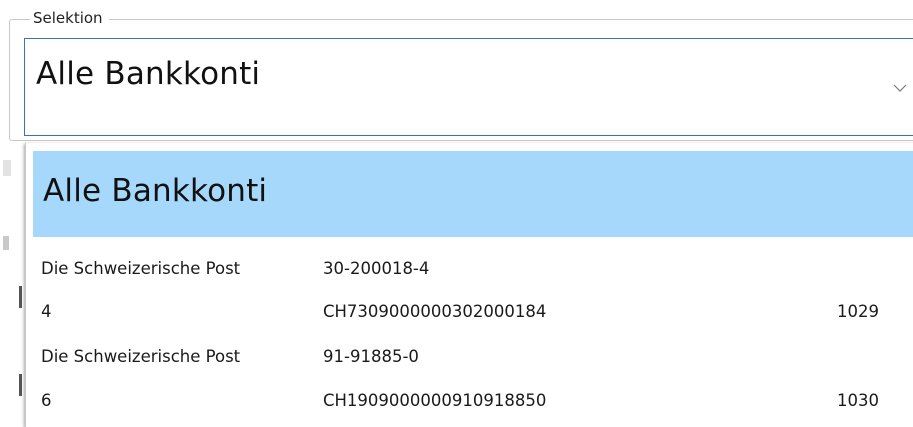 The width and height of the screenshot is (913, 427). Describe the element at coordinates (371, 356) in the screenshot. I see `account-number: 91-91885-0` at that location.